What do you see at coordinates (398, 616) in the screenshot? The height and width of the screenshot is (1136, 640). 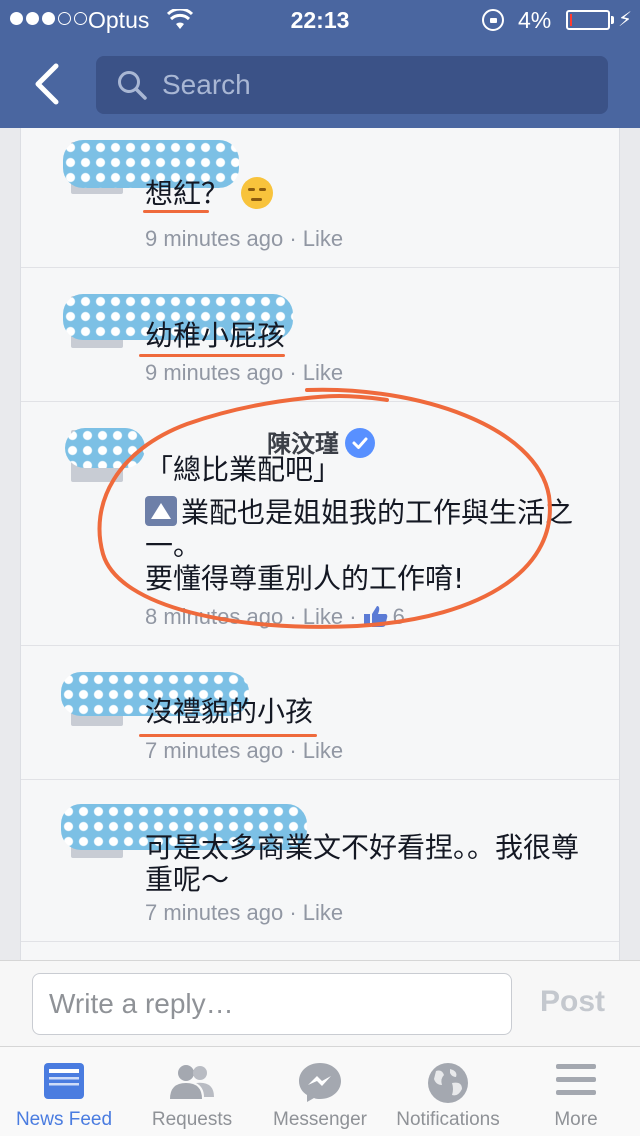 I see `like-count: 6` at bounding box center [398, 616].